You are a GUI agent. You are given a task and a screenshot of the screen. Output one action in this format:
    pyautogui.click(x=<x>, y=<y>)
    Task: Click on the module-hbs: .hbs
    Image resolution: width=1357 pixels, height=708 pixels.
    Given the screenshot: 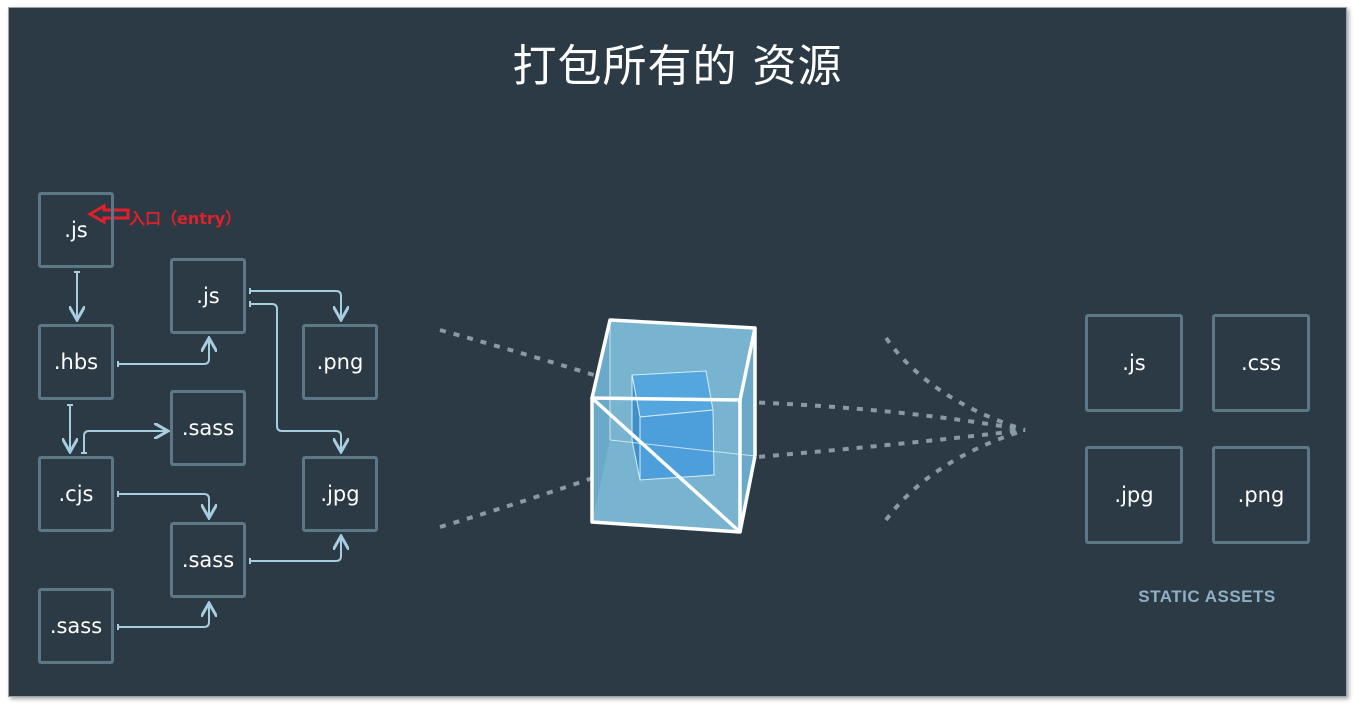 What is the action you would take?
    pyautogui.click(x=76, y=362)
    